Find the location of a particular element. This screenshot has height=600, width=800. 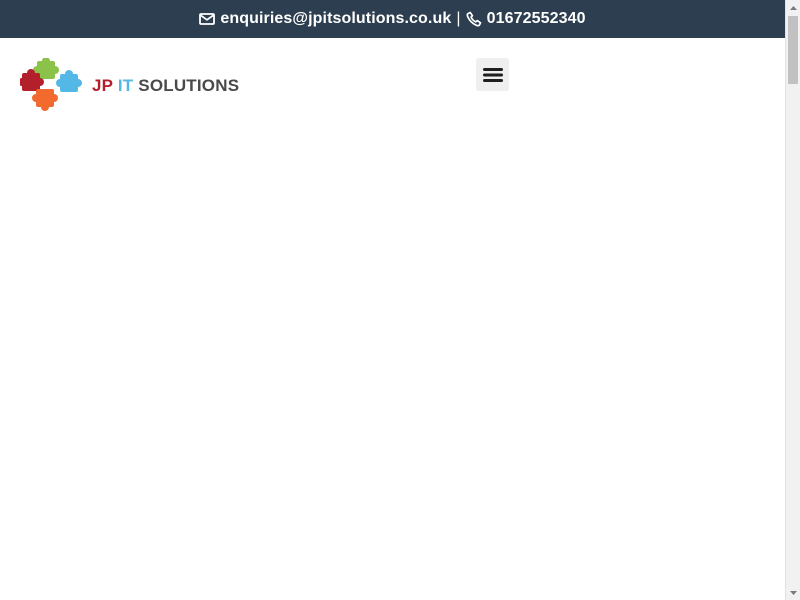

phone-link: 01672552340 is located at coordinates (526, 19).